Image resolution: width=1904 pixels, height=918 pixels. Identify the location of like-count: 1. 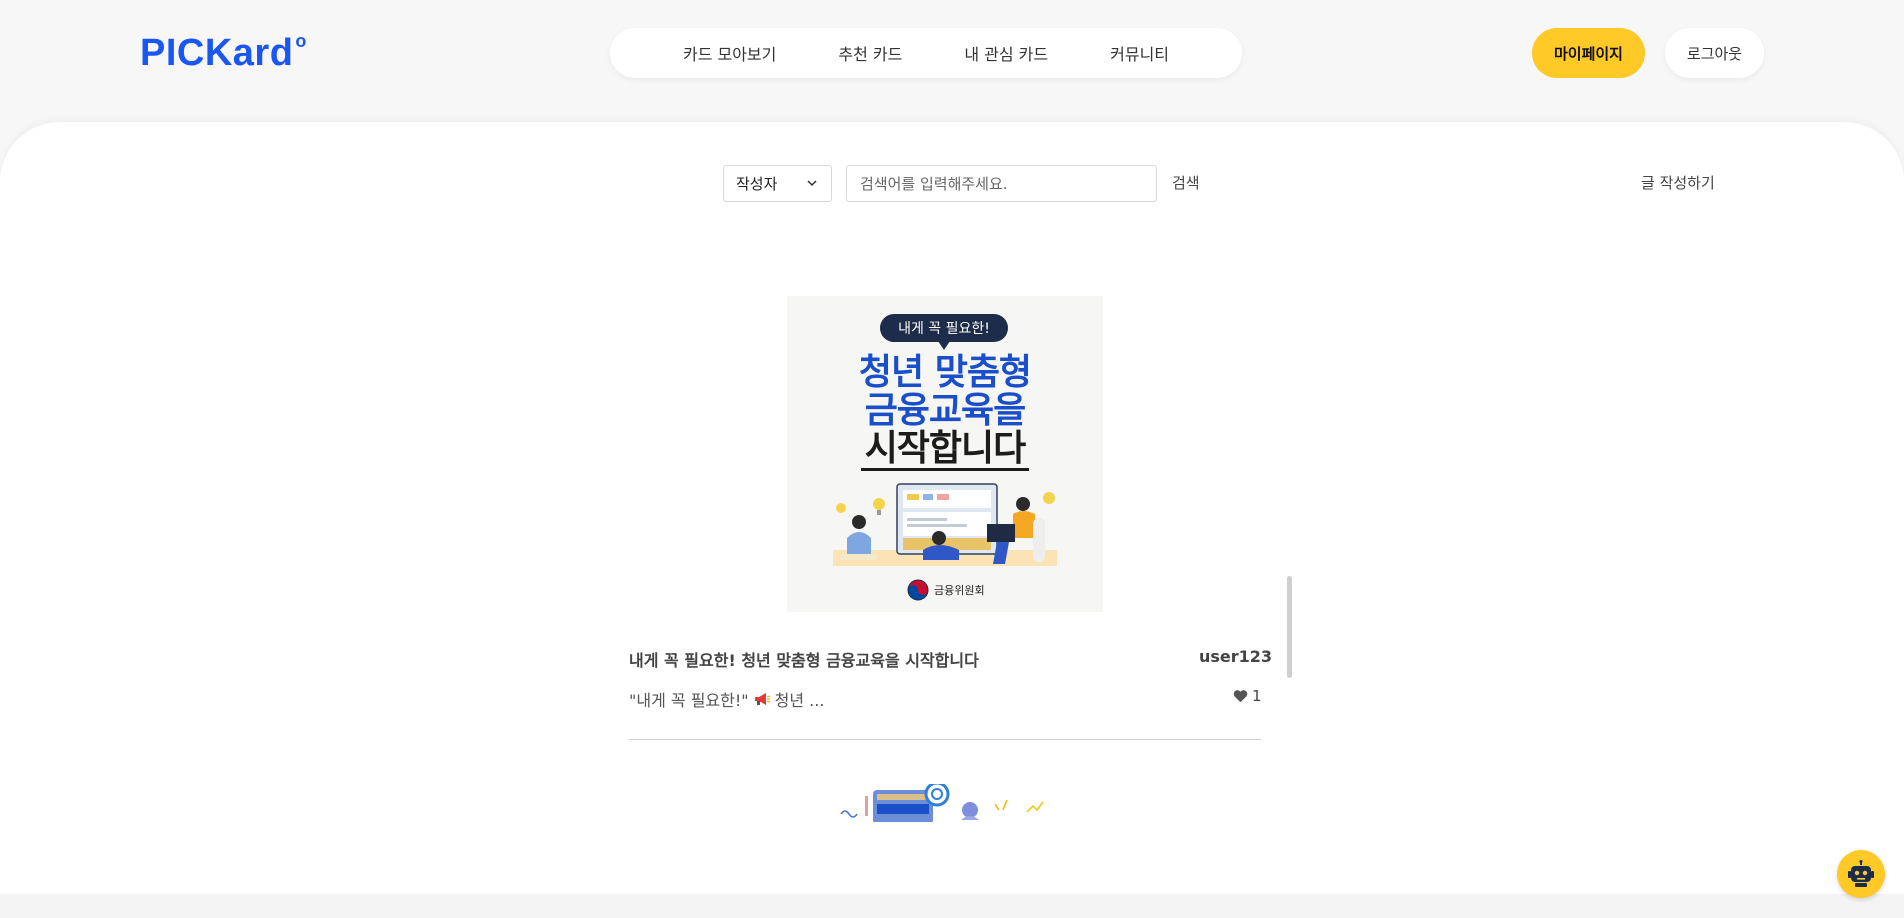
(1257, 696).